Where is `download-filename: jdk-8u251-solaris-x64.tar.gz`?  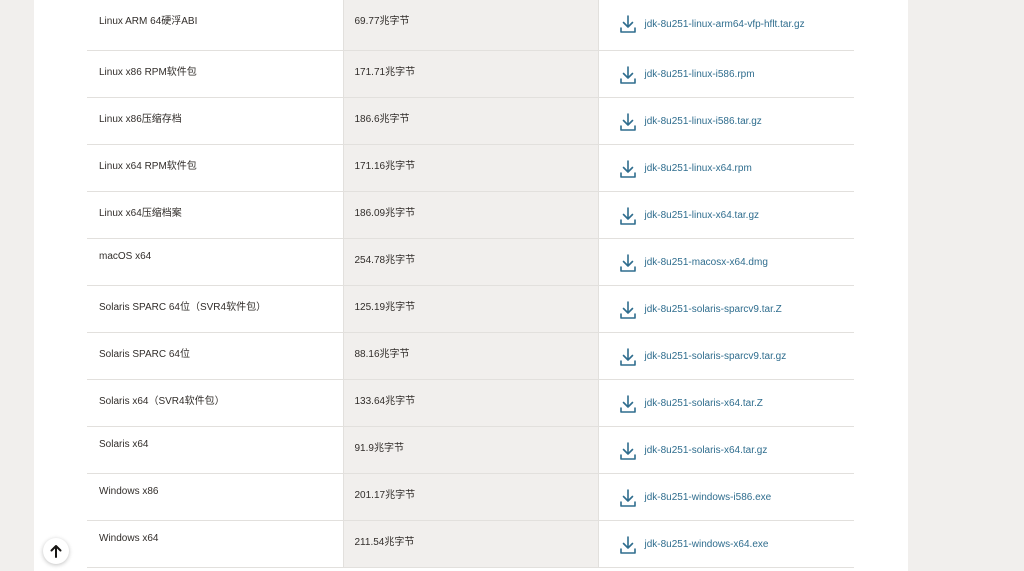
download-filename: jdk-8u251-solaris-x64.tar.gz is located at coordinates (706, 450).